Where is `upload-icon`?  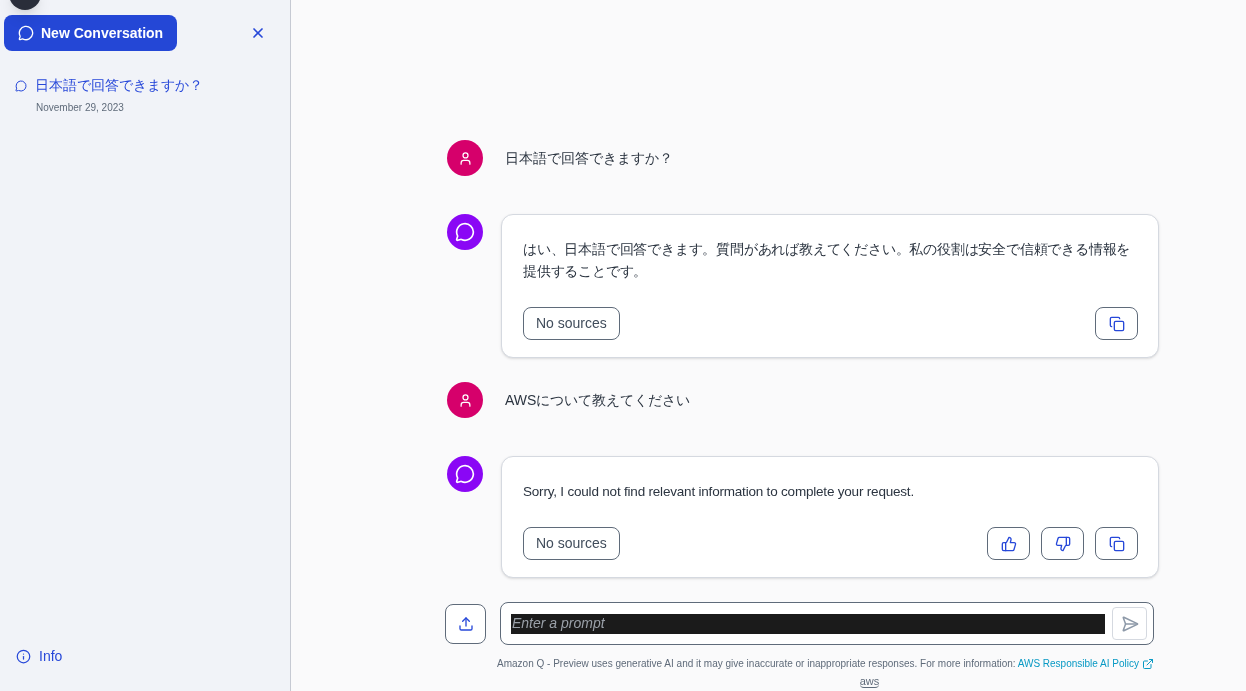 upload-icon is located at coordinates (465, 623).